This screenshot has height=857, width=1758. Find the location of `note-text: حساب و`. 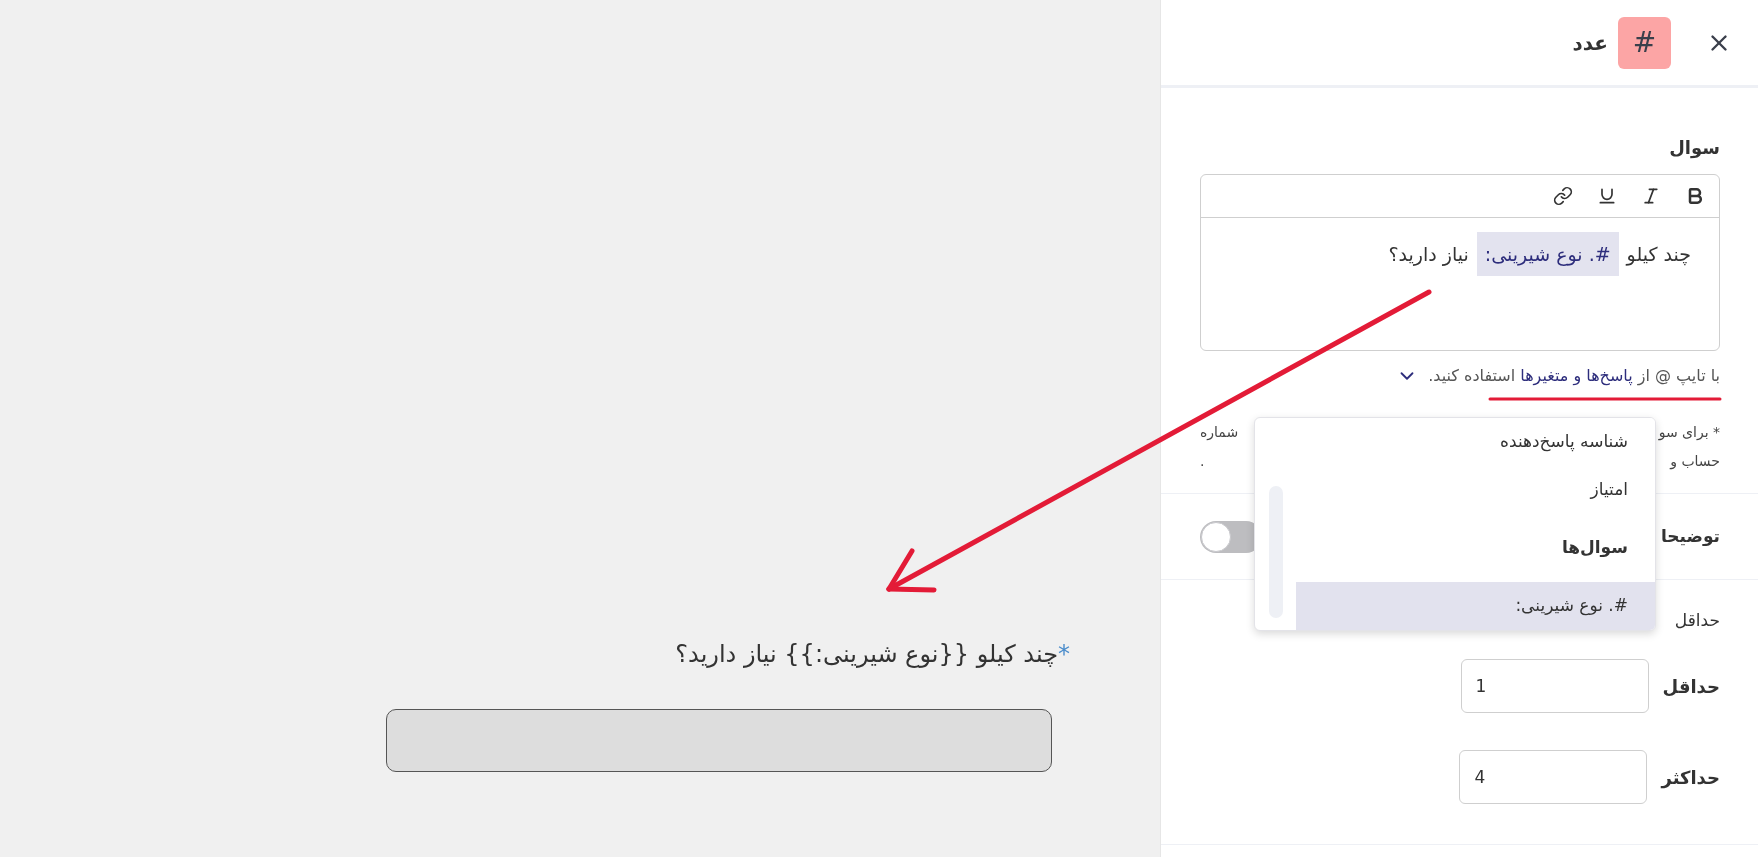

note-text: حساب و is located at coordinates (1695, 462).